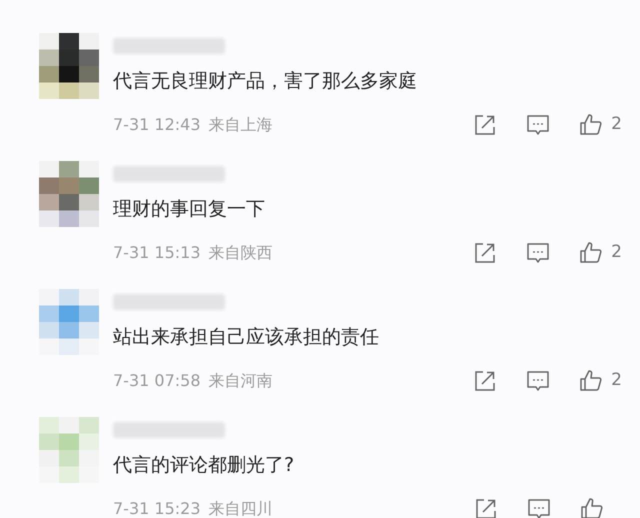  What do you see at coordinates (240, 253) in the screenshot?
I see `comment-location: 来自陕西` at bounding box center [240, 253].